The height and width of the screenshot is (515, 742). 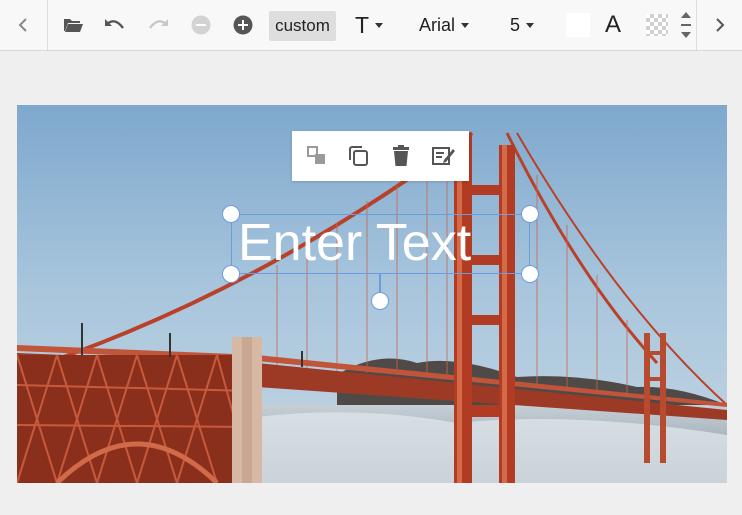 What do you see at coordinates (515, 24) in the screenshot?
I see `font-size-value: 5` at bounding box center [515, 24].